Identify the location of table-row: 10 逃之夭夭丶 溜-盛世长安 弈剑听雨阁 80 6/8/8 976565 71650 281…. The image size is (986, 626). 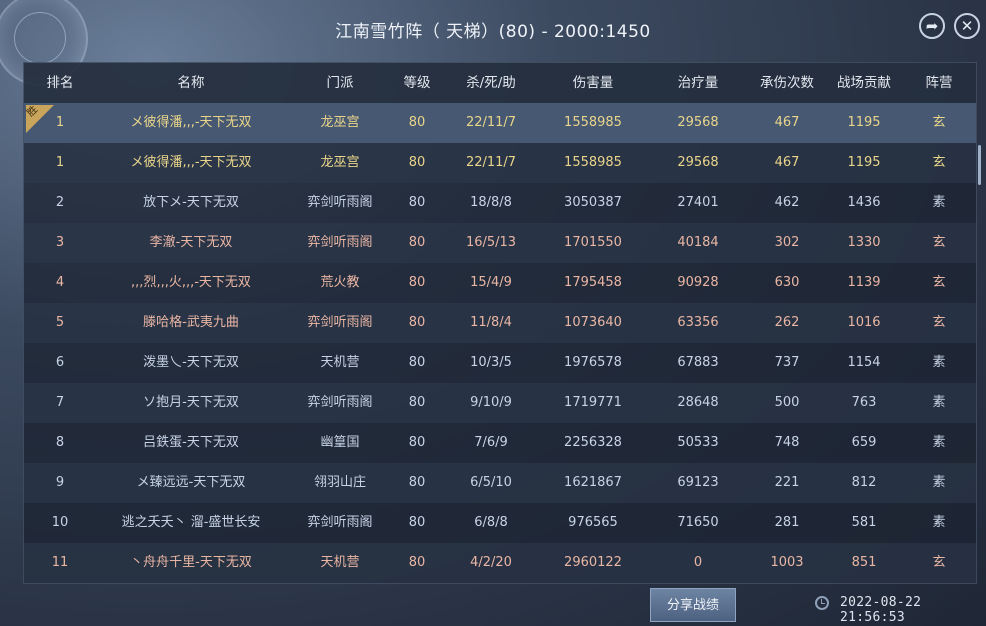
(500, 523).